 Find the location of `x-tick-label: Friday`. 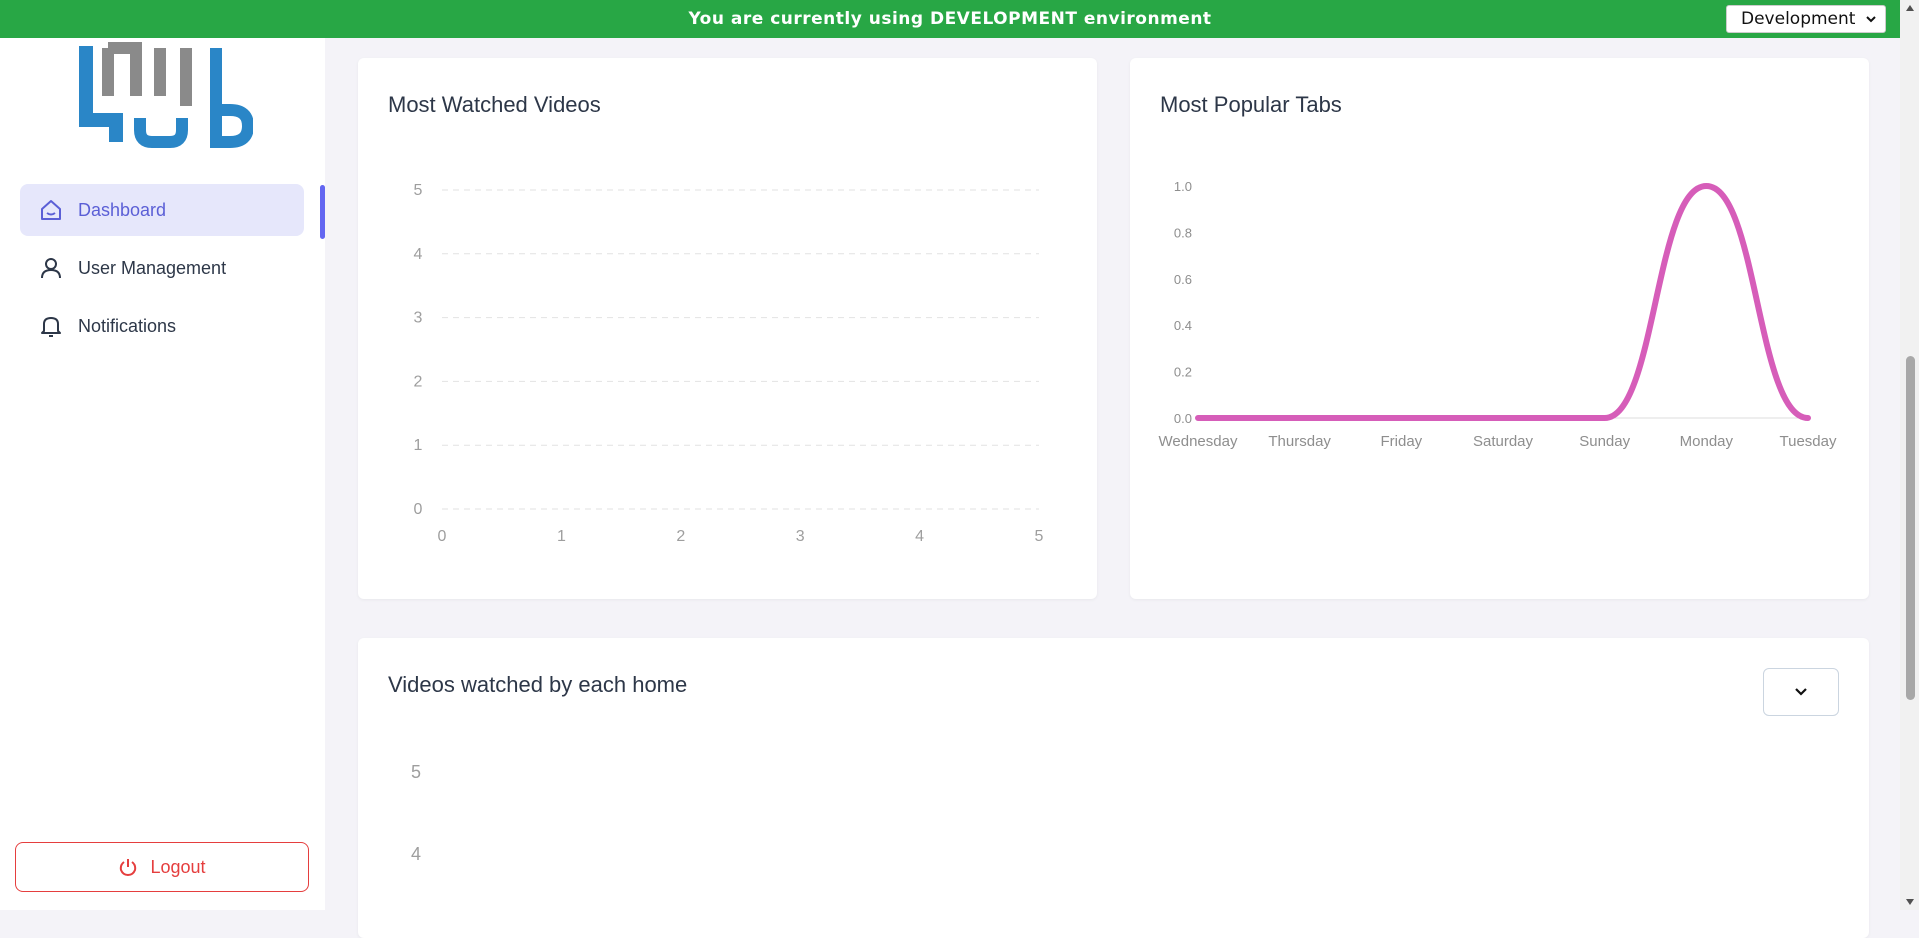

x-tick-label: Friday is located at coordinates (1401, 441).